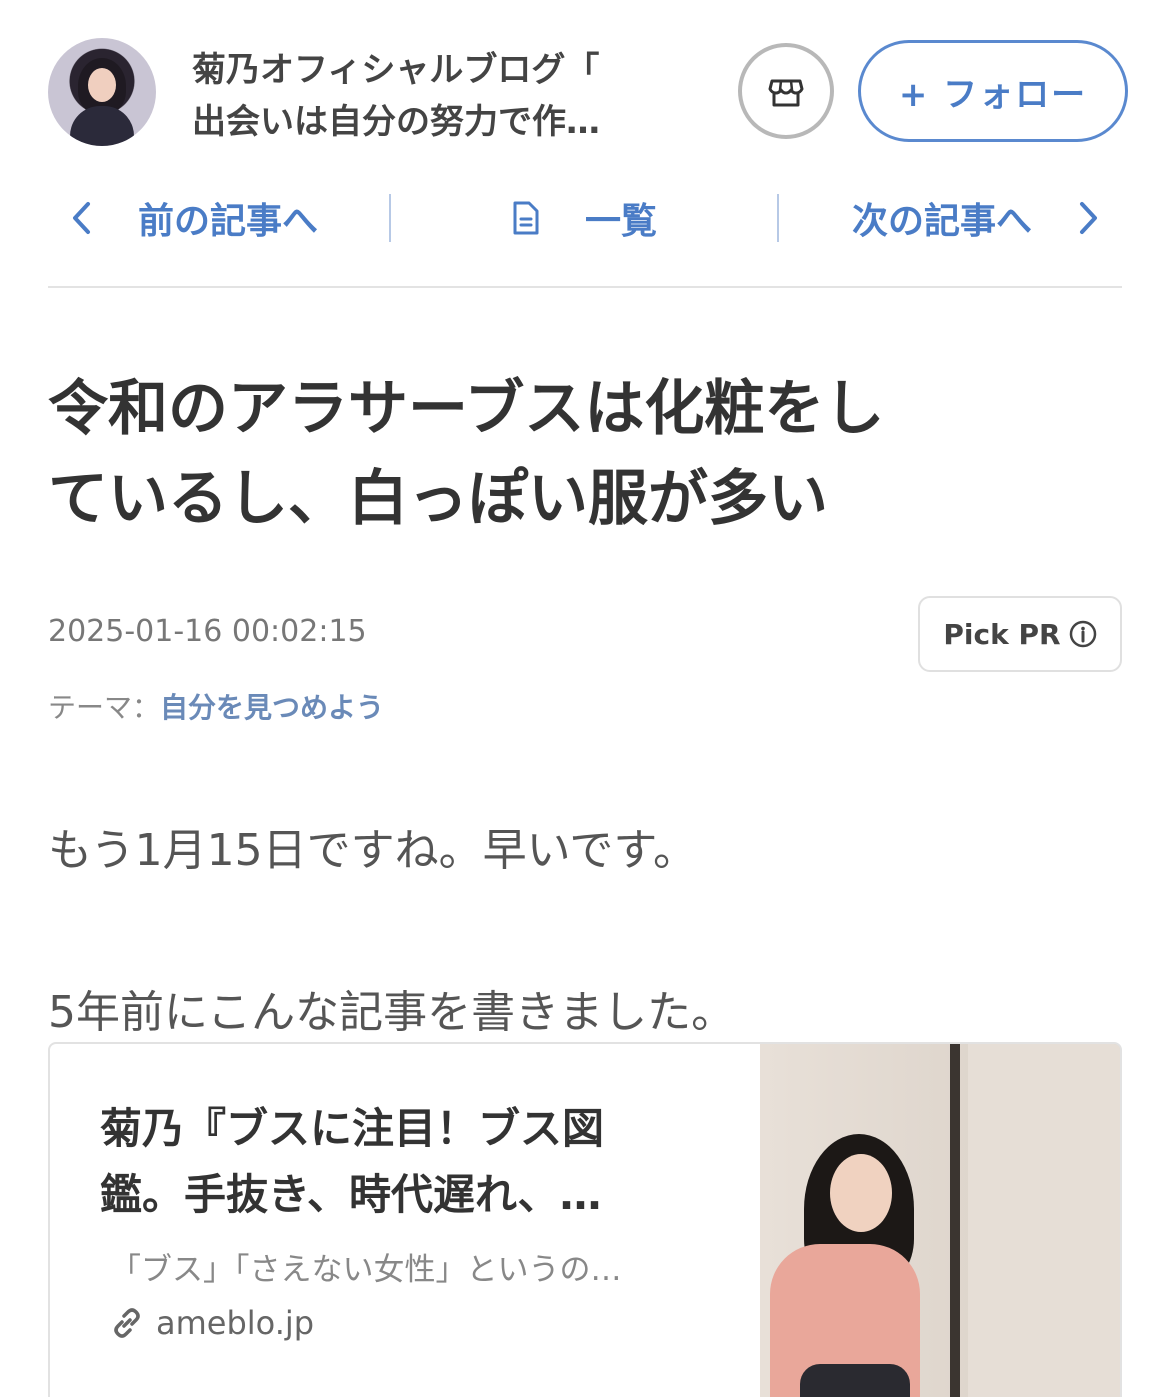 The image size is (1170, 1397). Describe the element at coordinates (1089, 218) in the screenshot. I see `chevron-right-icon` at that location.